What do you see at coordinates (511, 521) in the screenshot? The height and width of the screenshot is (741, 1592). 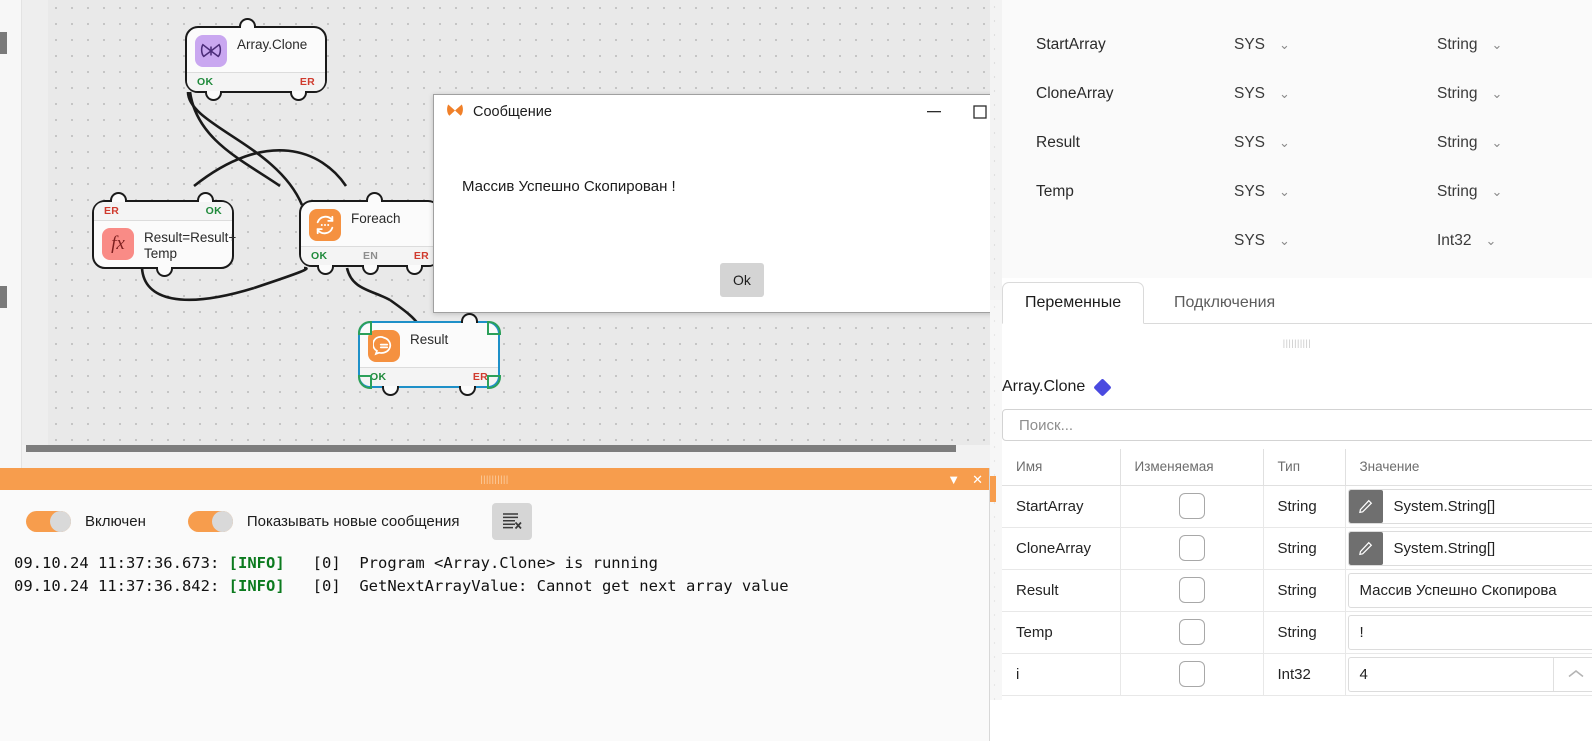 I see `clear-log-icon` at bounding box center [511, 521].